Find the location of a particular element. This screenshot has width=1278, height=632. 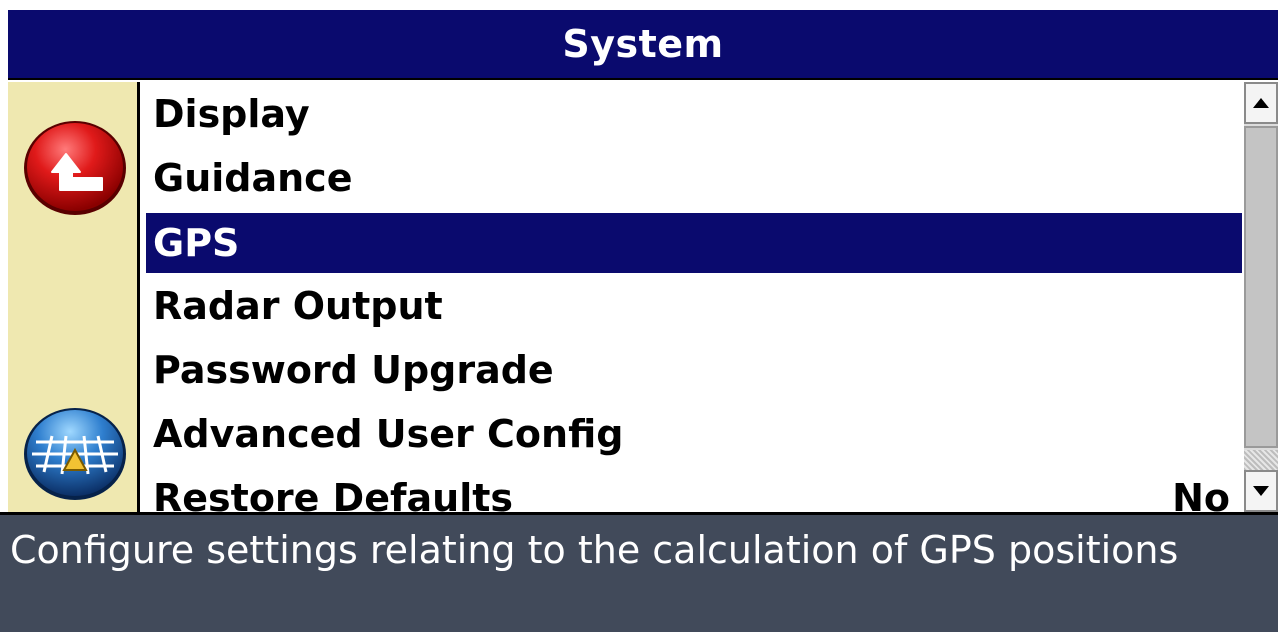

menu-scrollbar is located at coordinates (1261, 297).